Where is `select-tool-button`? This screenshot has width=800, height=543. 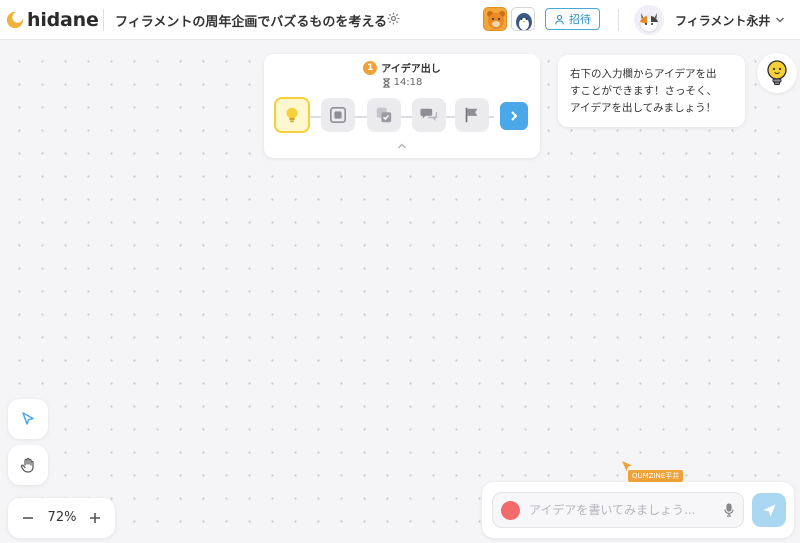
select-tool-button is located at coordinates (28, 419).